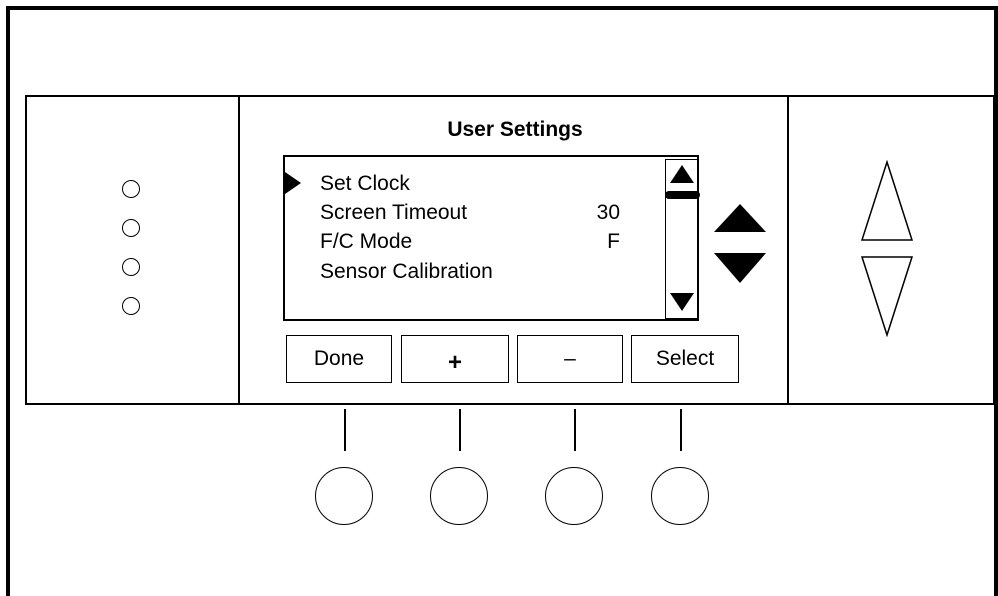 The image size is (998, 596). I want to click on screen-timeout-value: 30, so click(608, 212).